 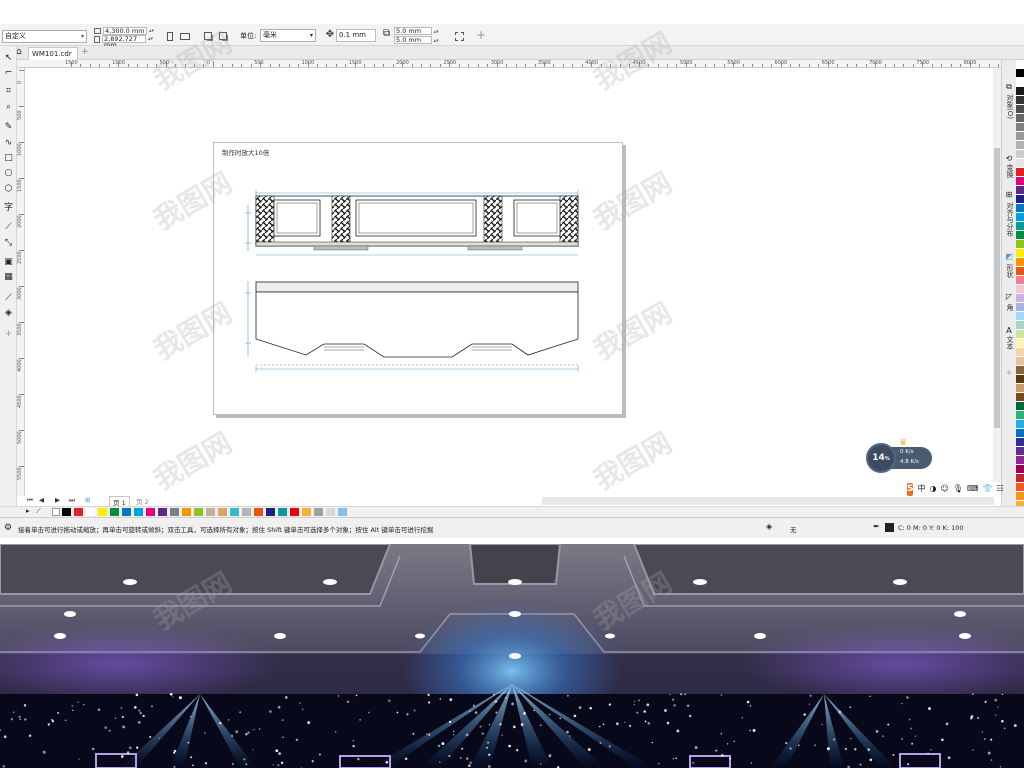 What do you see at coordinates (1009, 343) in the screenshot?
I see `docker-tab-text: 文本` at bounding box center [1009, 343].